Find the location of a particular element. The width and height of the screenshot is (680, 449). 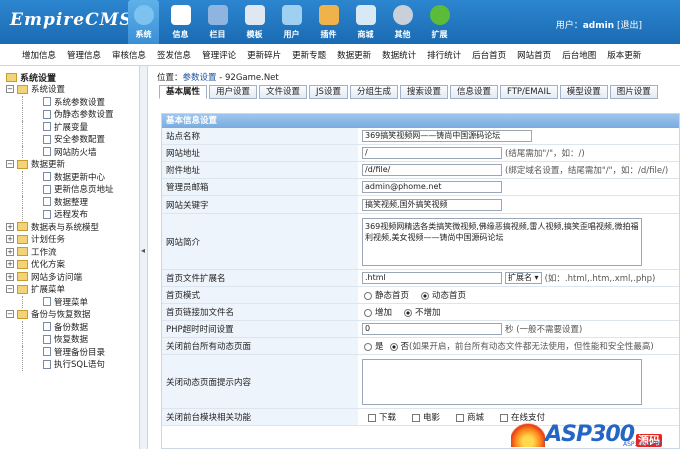

site-name-input: 369搞笑视频网——铸尚中国源码论坛 is located at coordinates (447, 136).